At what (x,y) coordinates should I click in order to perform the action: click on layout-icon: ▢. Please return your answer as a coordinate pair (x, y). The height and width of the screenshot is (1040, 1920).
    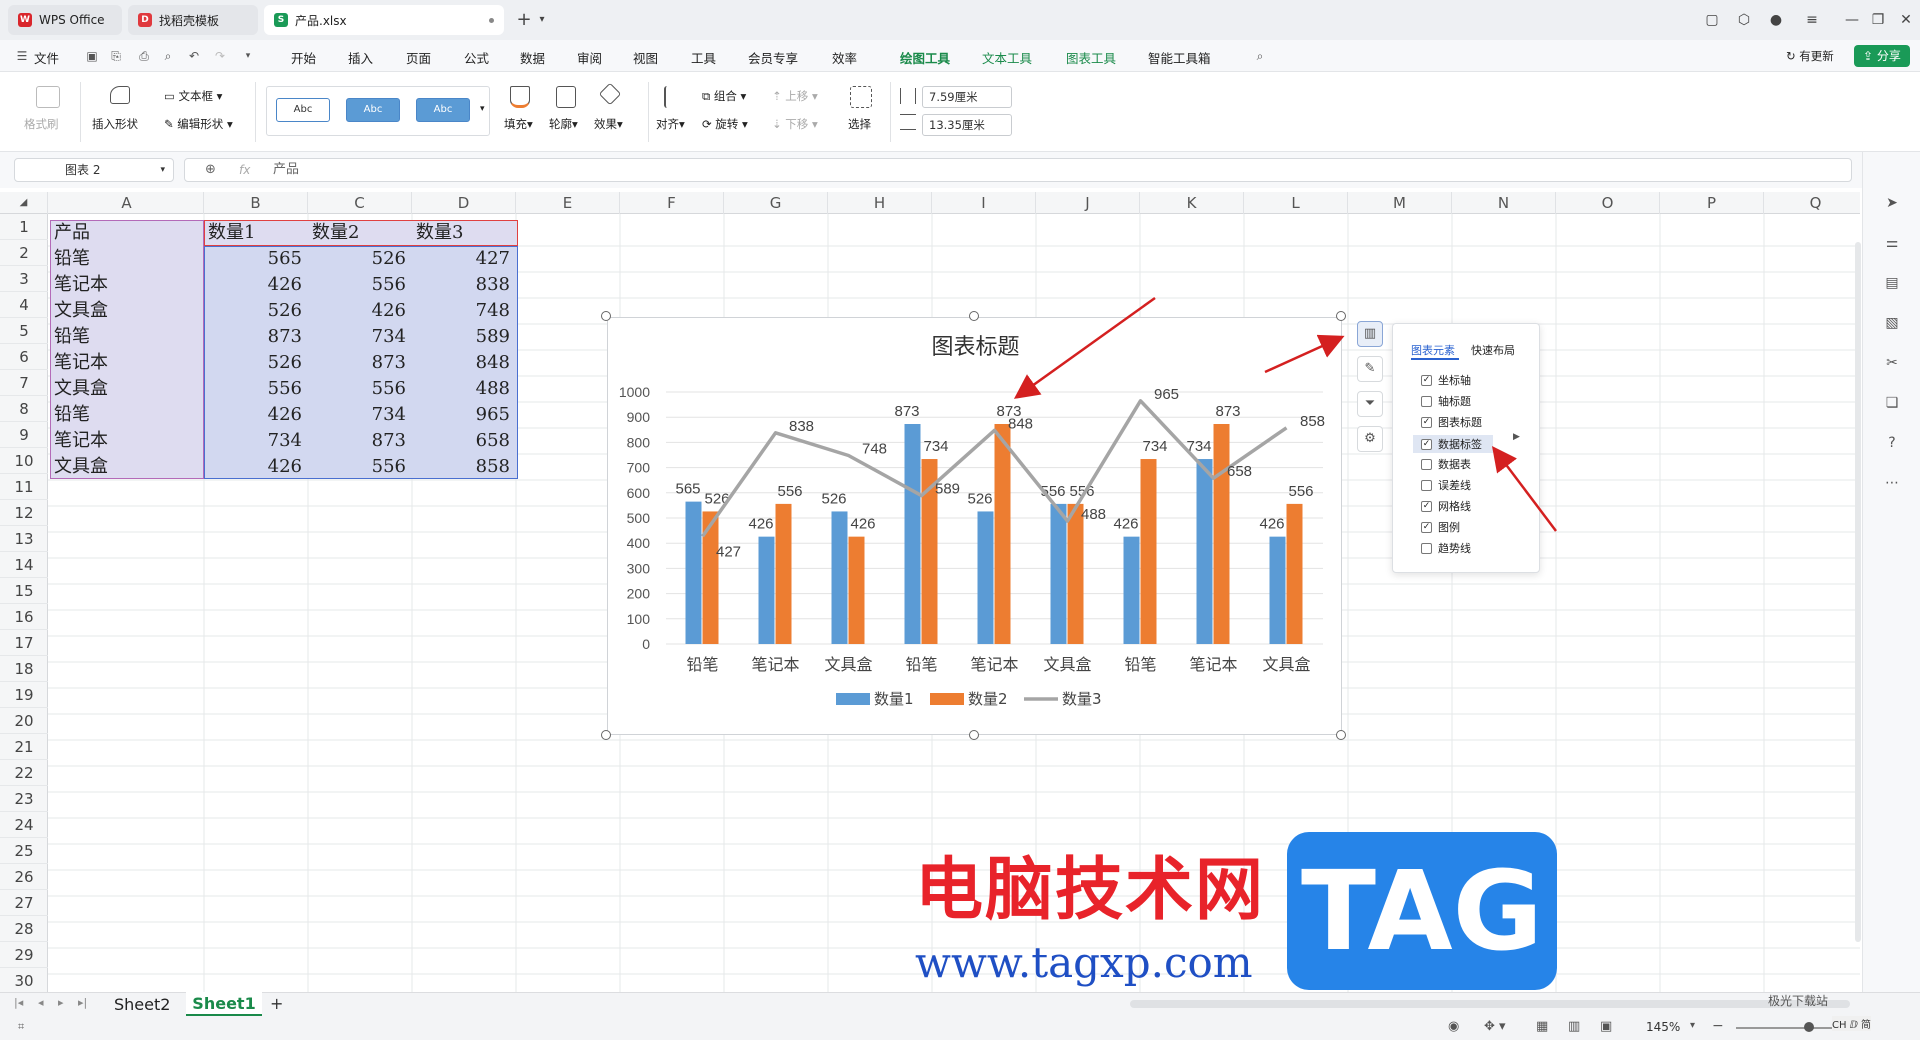
    Looking at the image, I should click on (1712, 20).